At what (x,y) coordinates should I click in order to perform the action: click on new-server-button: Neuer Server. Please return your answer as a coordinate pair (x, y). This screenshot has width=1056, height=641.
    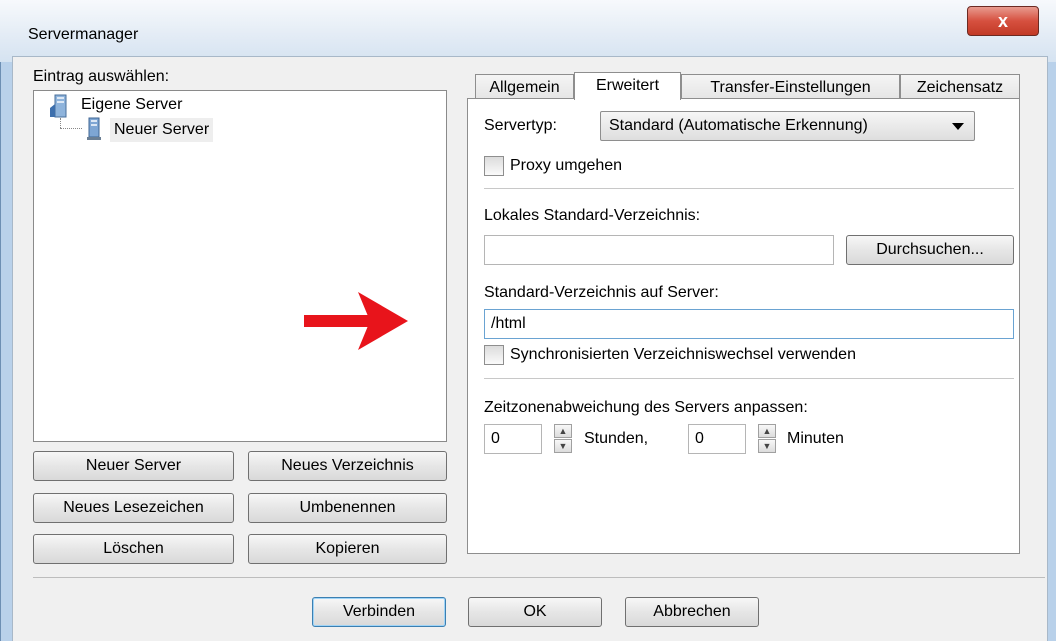
    Looking at the image, I should click on (133, 466).